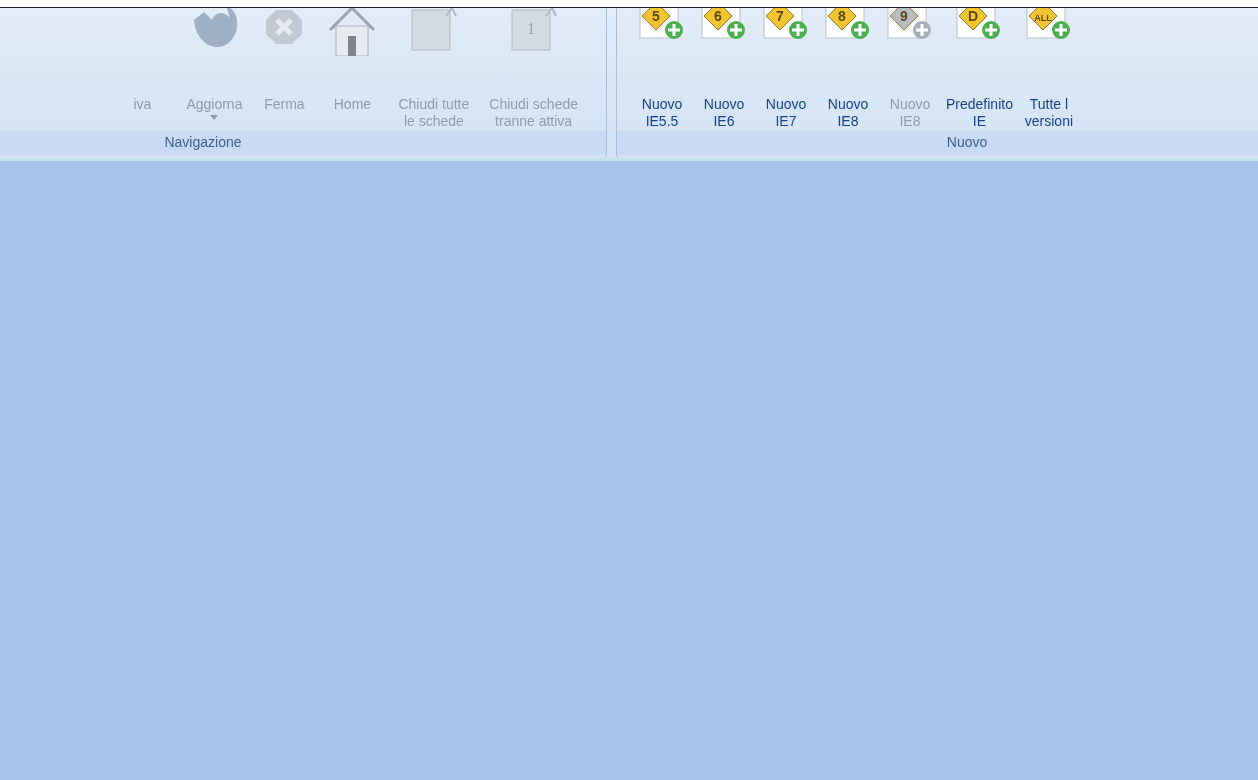 The image size is (1258, 780). Describe the element at coordinates (848, 69) in the screenshot. I see `ribbon-button: 8 Nuovo IE8` at that location.